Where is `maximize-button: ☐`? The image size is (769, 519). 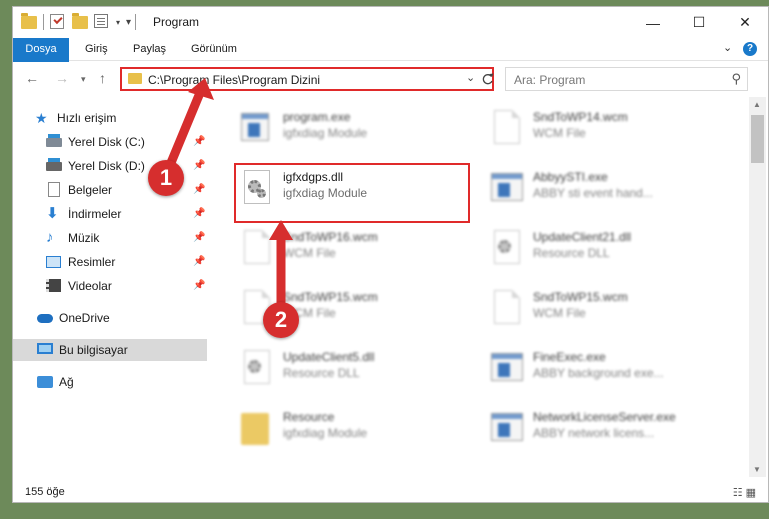
maximize-button: ☐ is located at coordinates (699, 22).